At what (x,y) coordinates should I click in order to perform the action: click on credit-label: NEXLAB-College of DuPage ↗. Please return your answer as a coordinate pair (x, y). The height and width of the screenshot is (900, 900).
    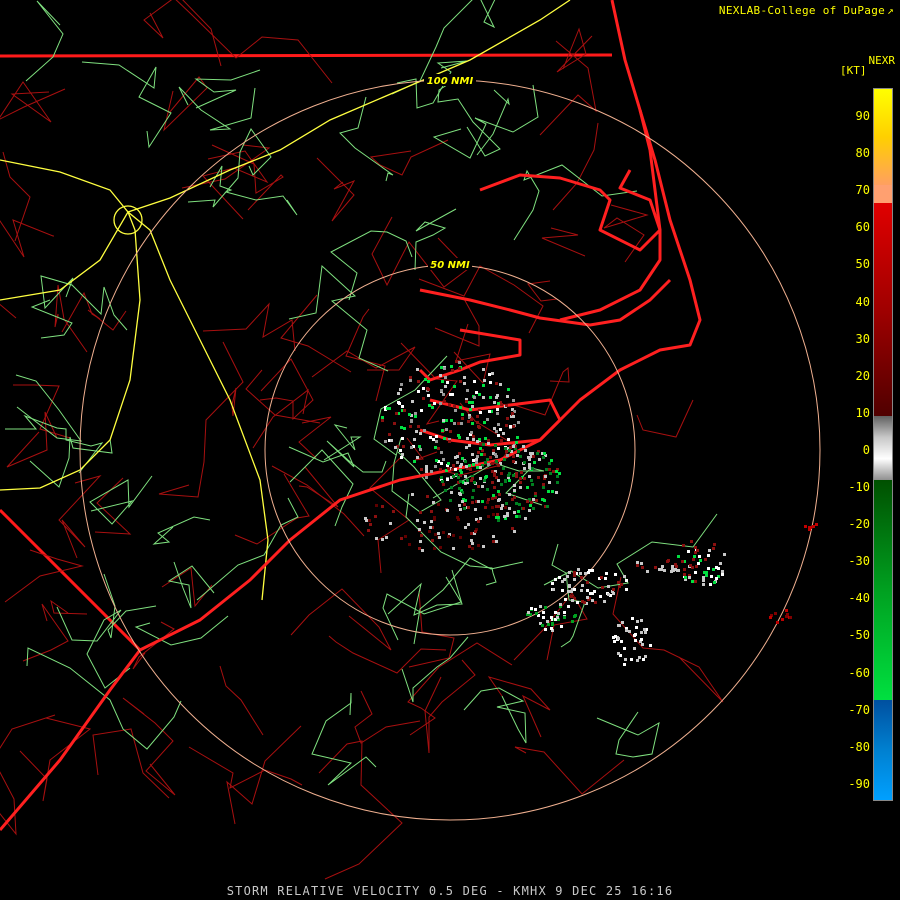
    Looking at the image, I should click on (806, 10).